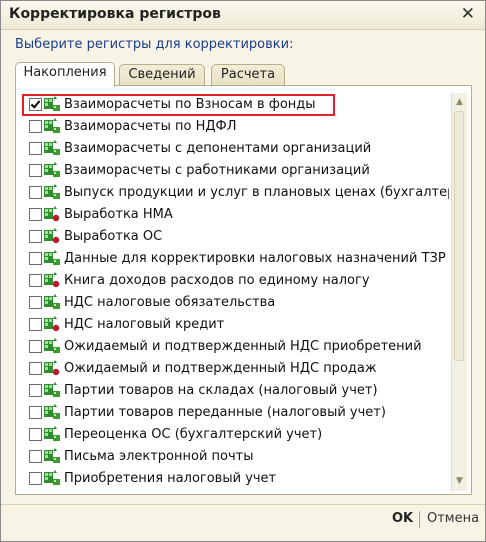 The height and width of the screenshot is (542, 486). Describe the element at coordinates (190, 104) in the screenshot. I see `register-label: Взаиморасчеты по Взносам в фонды` at that location.